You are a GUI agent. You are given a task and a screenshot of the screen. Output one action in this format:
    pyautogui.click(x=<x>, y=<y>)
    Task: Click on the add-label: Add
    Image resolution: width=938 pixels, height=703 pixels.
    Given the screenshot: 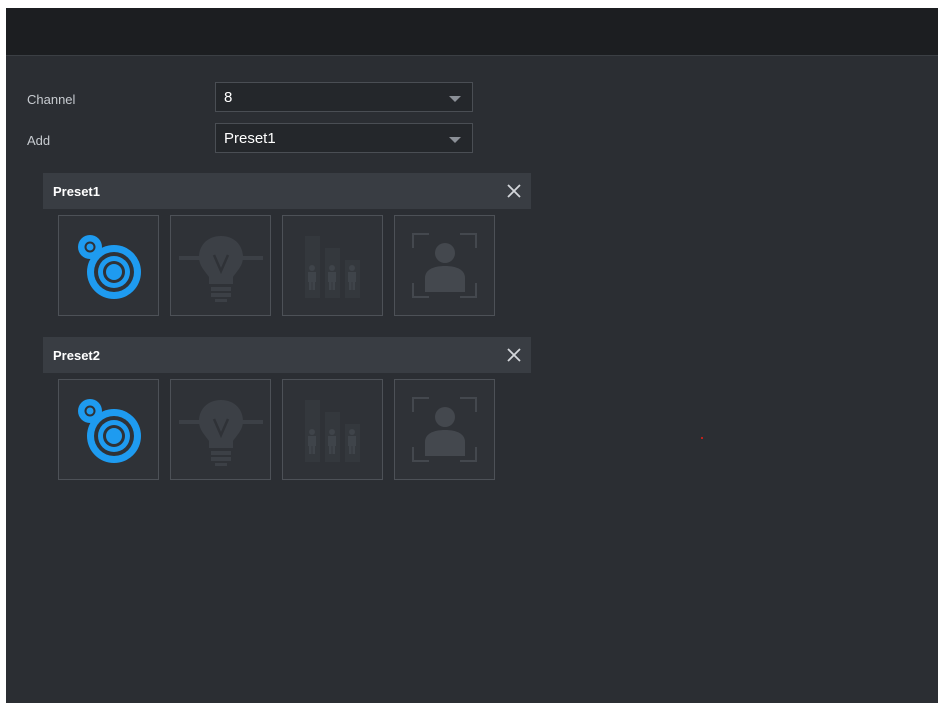 What is the action you would take?
    pyautogui.click(x=39, y=140)
    